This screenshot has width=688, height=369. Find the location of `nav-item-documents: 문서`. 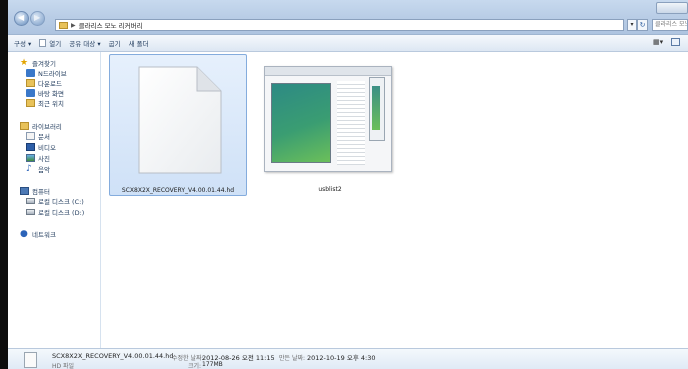

nav-item-documents: 문서 is located at coordinates (38, 136).